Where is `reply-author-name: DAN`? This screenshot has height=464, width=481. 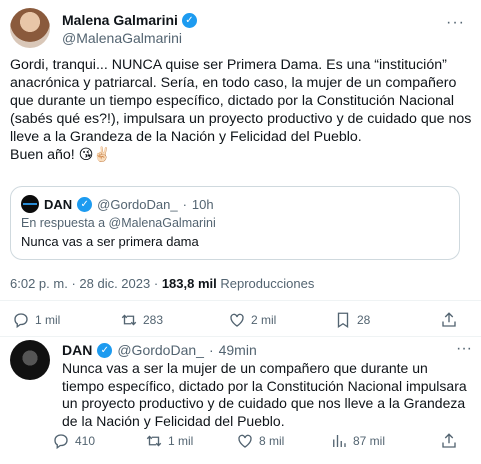 reply-author-name: DAN is located at coordinates (77, 350).